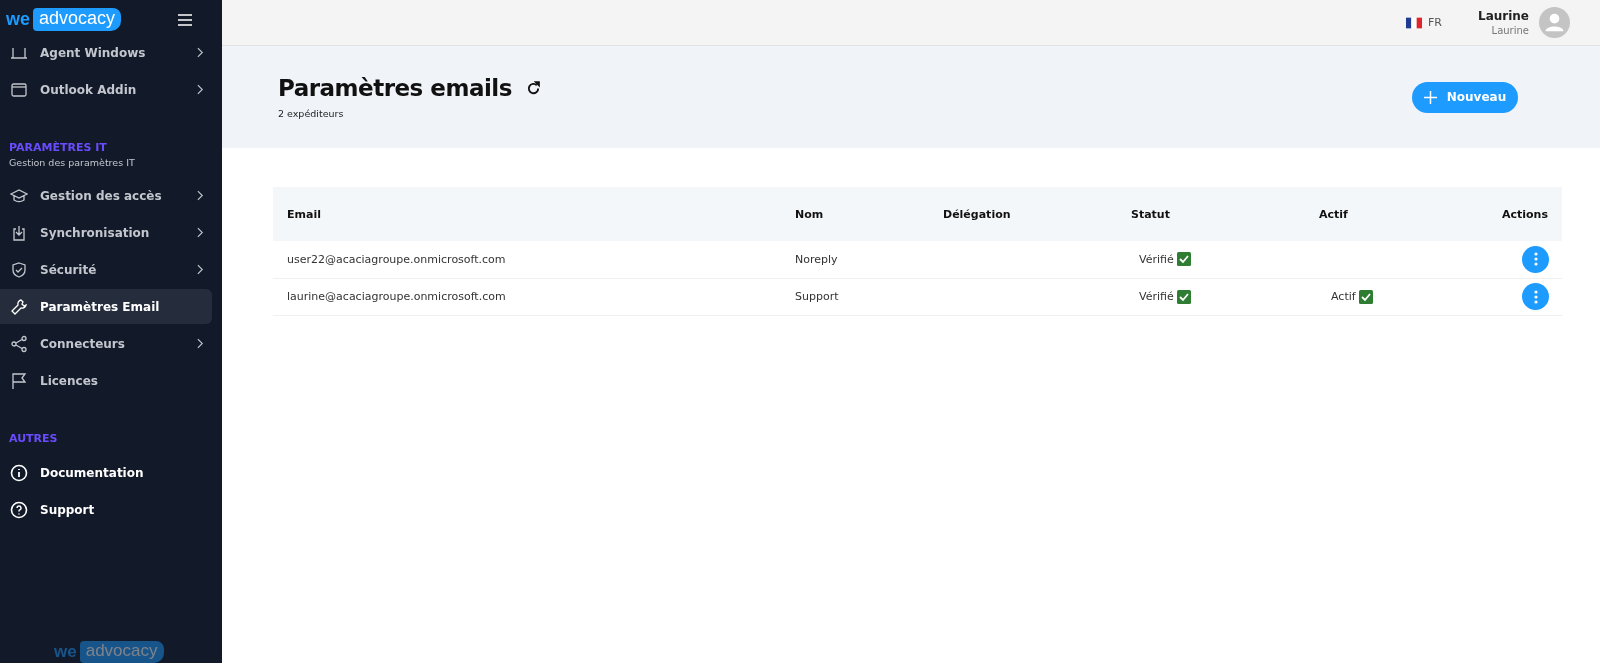  What do you see at coordinates (106, 52) in the screenshot?
I see `sidebar-item: Agent Windows` at bounding box center [106, 52].